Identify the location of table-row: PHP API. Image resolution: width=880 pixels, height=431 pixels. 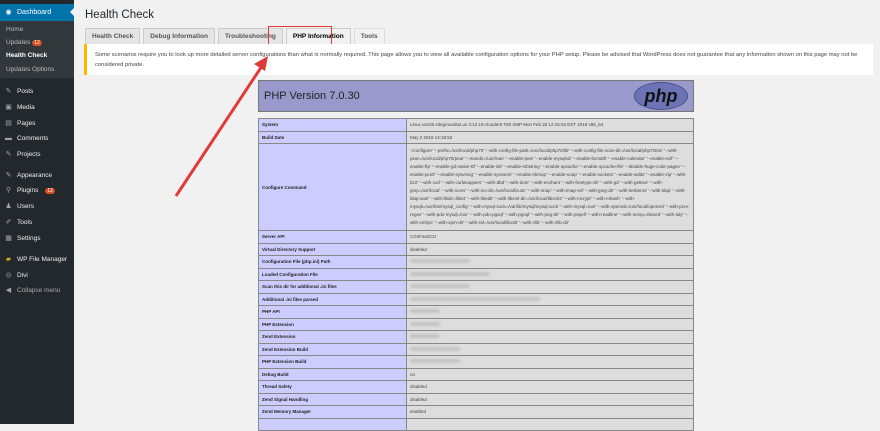
(476, 312).